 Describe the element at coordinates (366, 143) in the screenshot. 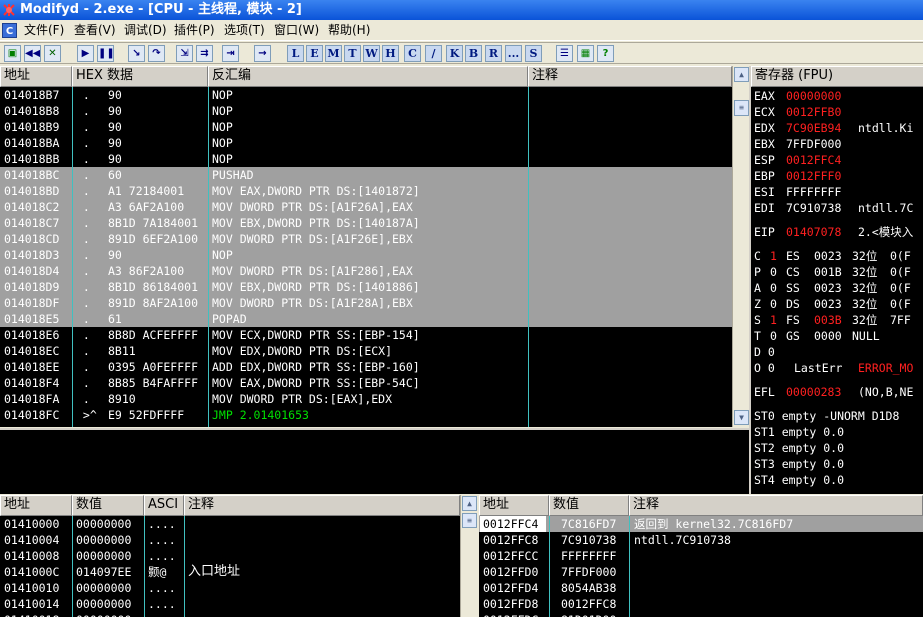

I see `disasm-row: 014018BA . 90 NOP` at that location.